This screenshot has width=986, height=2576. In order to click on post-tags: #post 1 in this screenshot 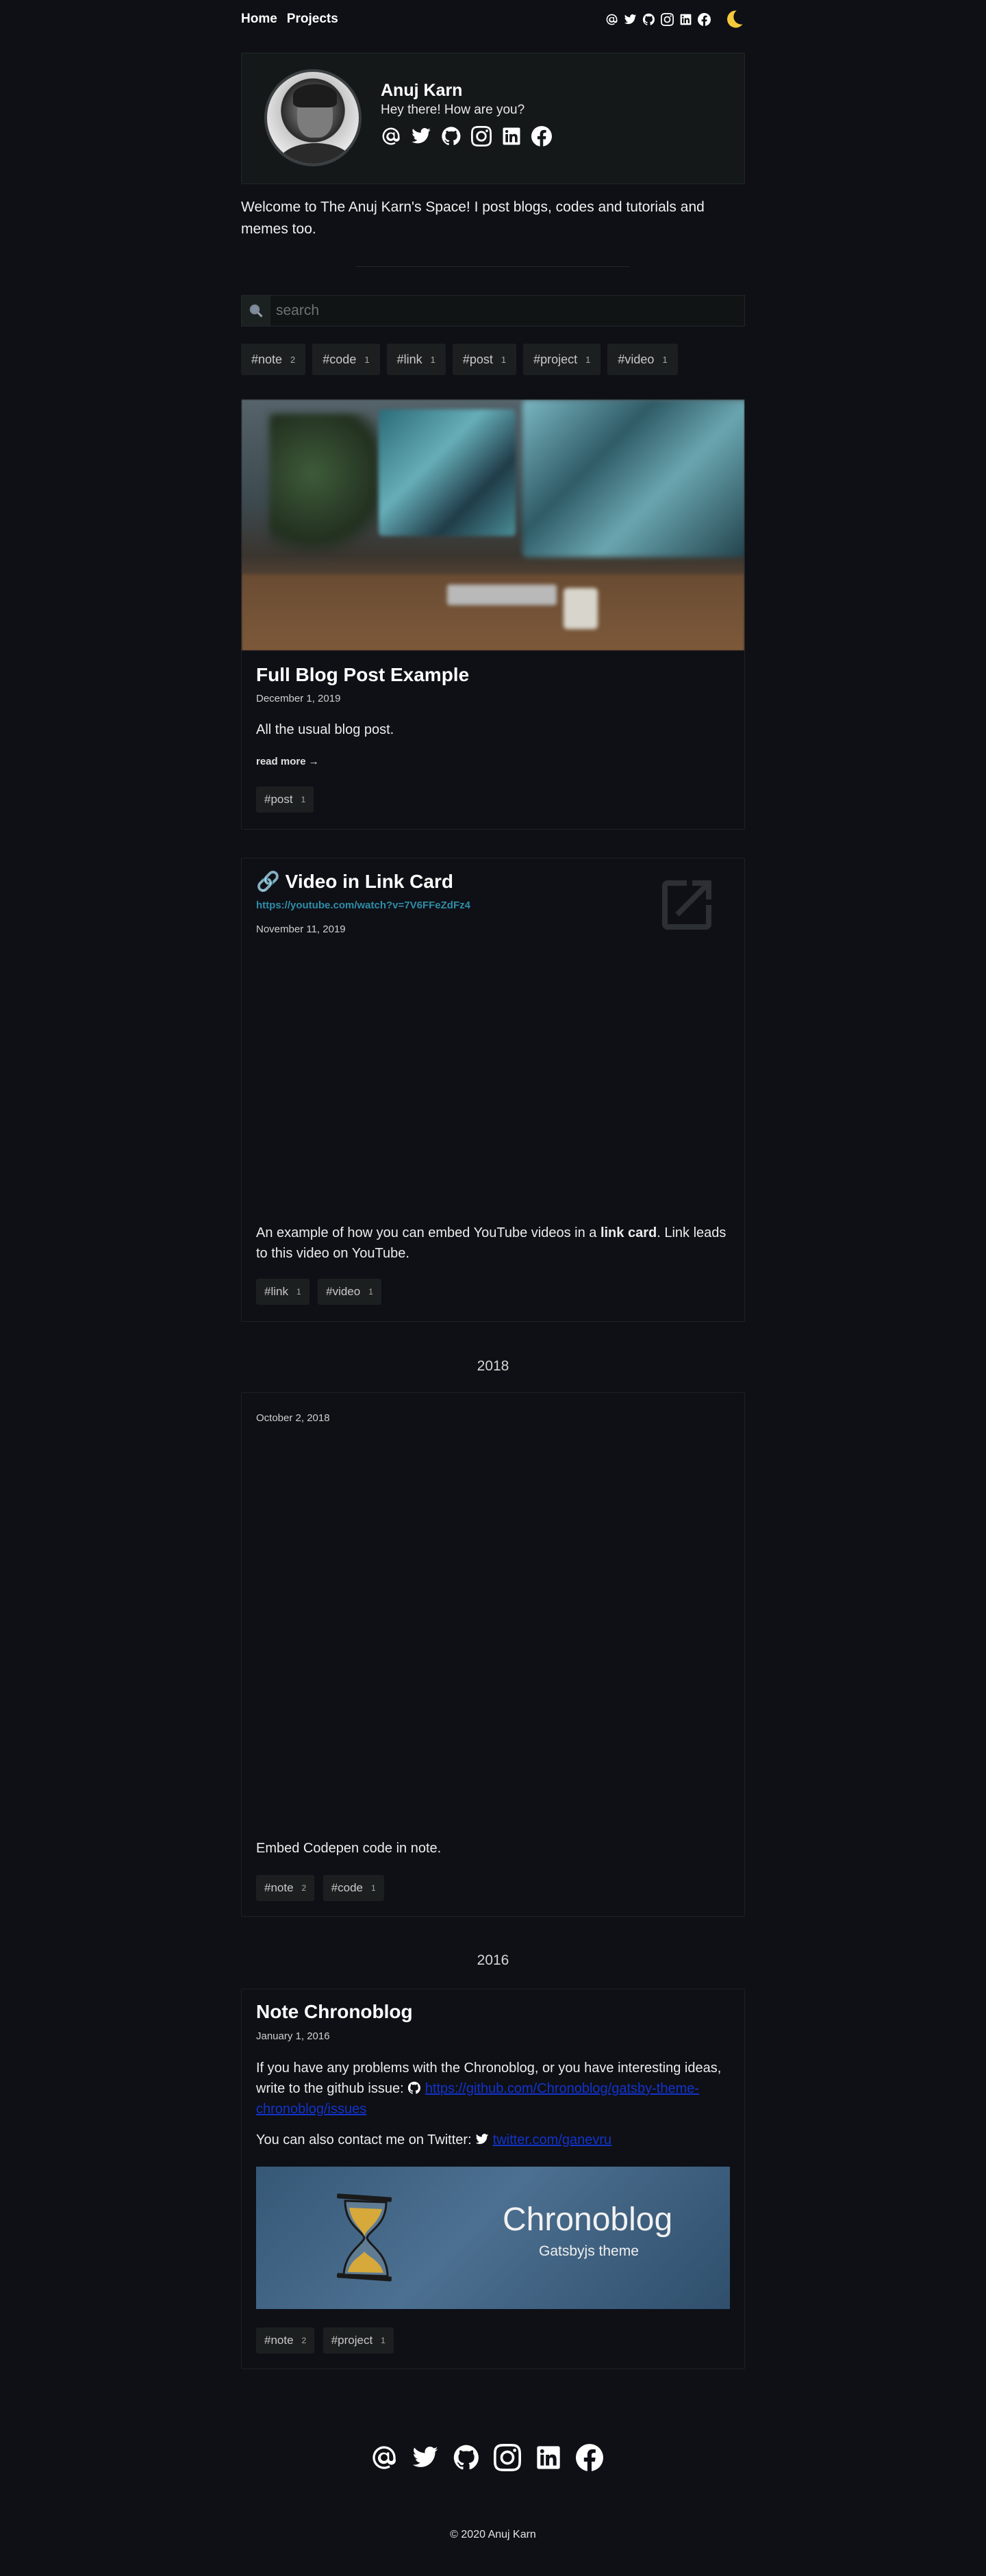, I will do `click(287, 800)`.